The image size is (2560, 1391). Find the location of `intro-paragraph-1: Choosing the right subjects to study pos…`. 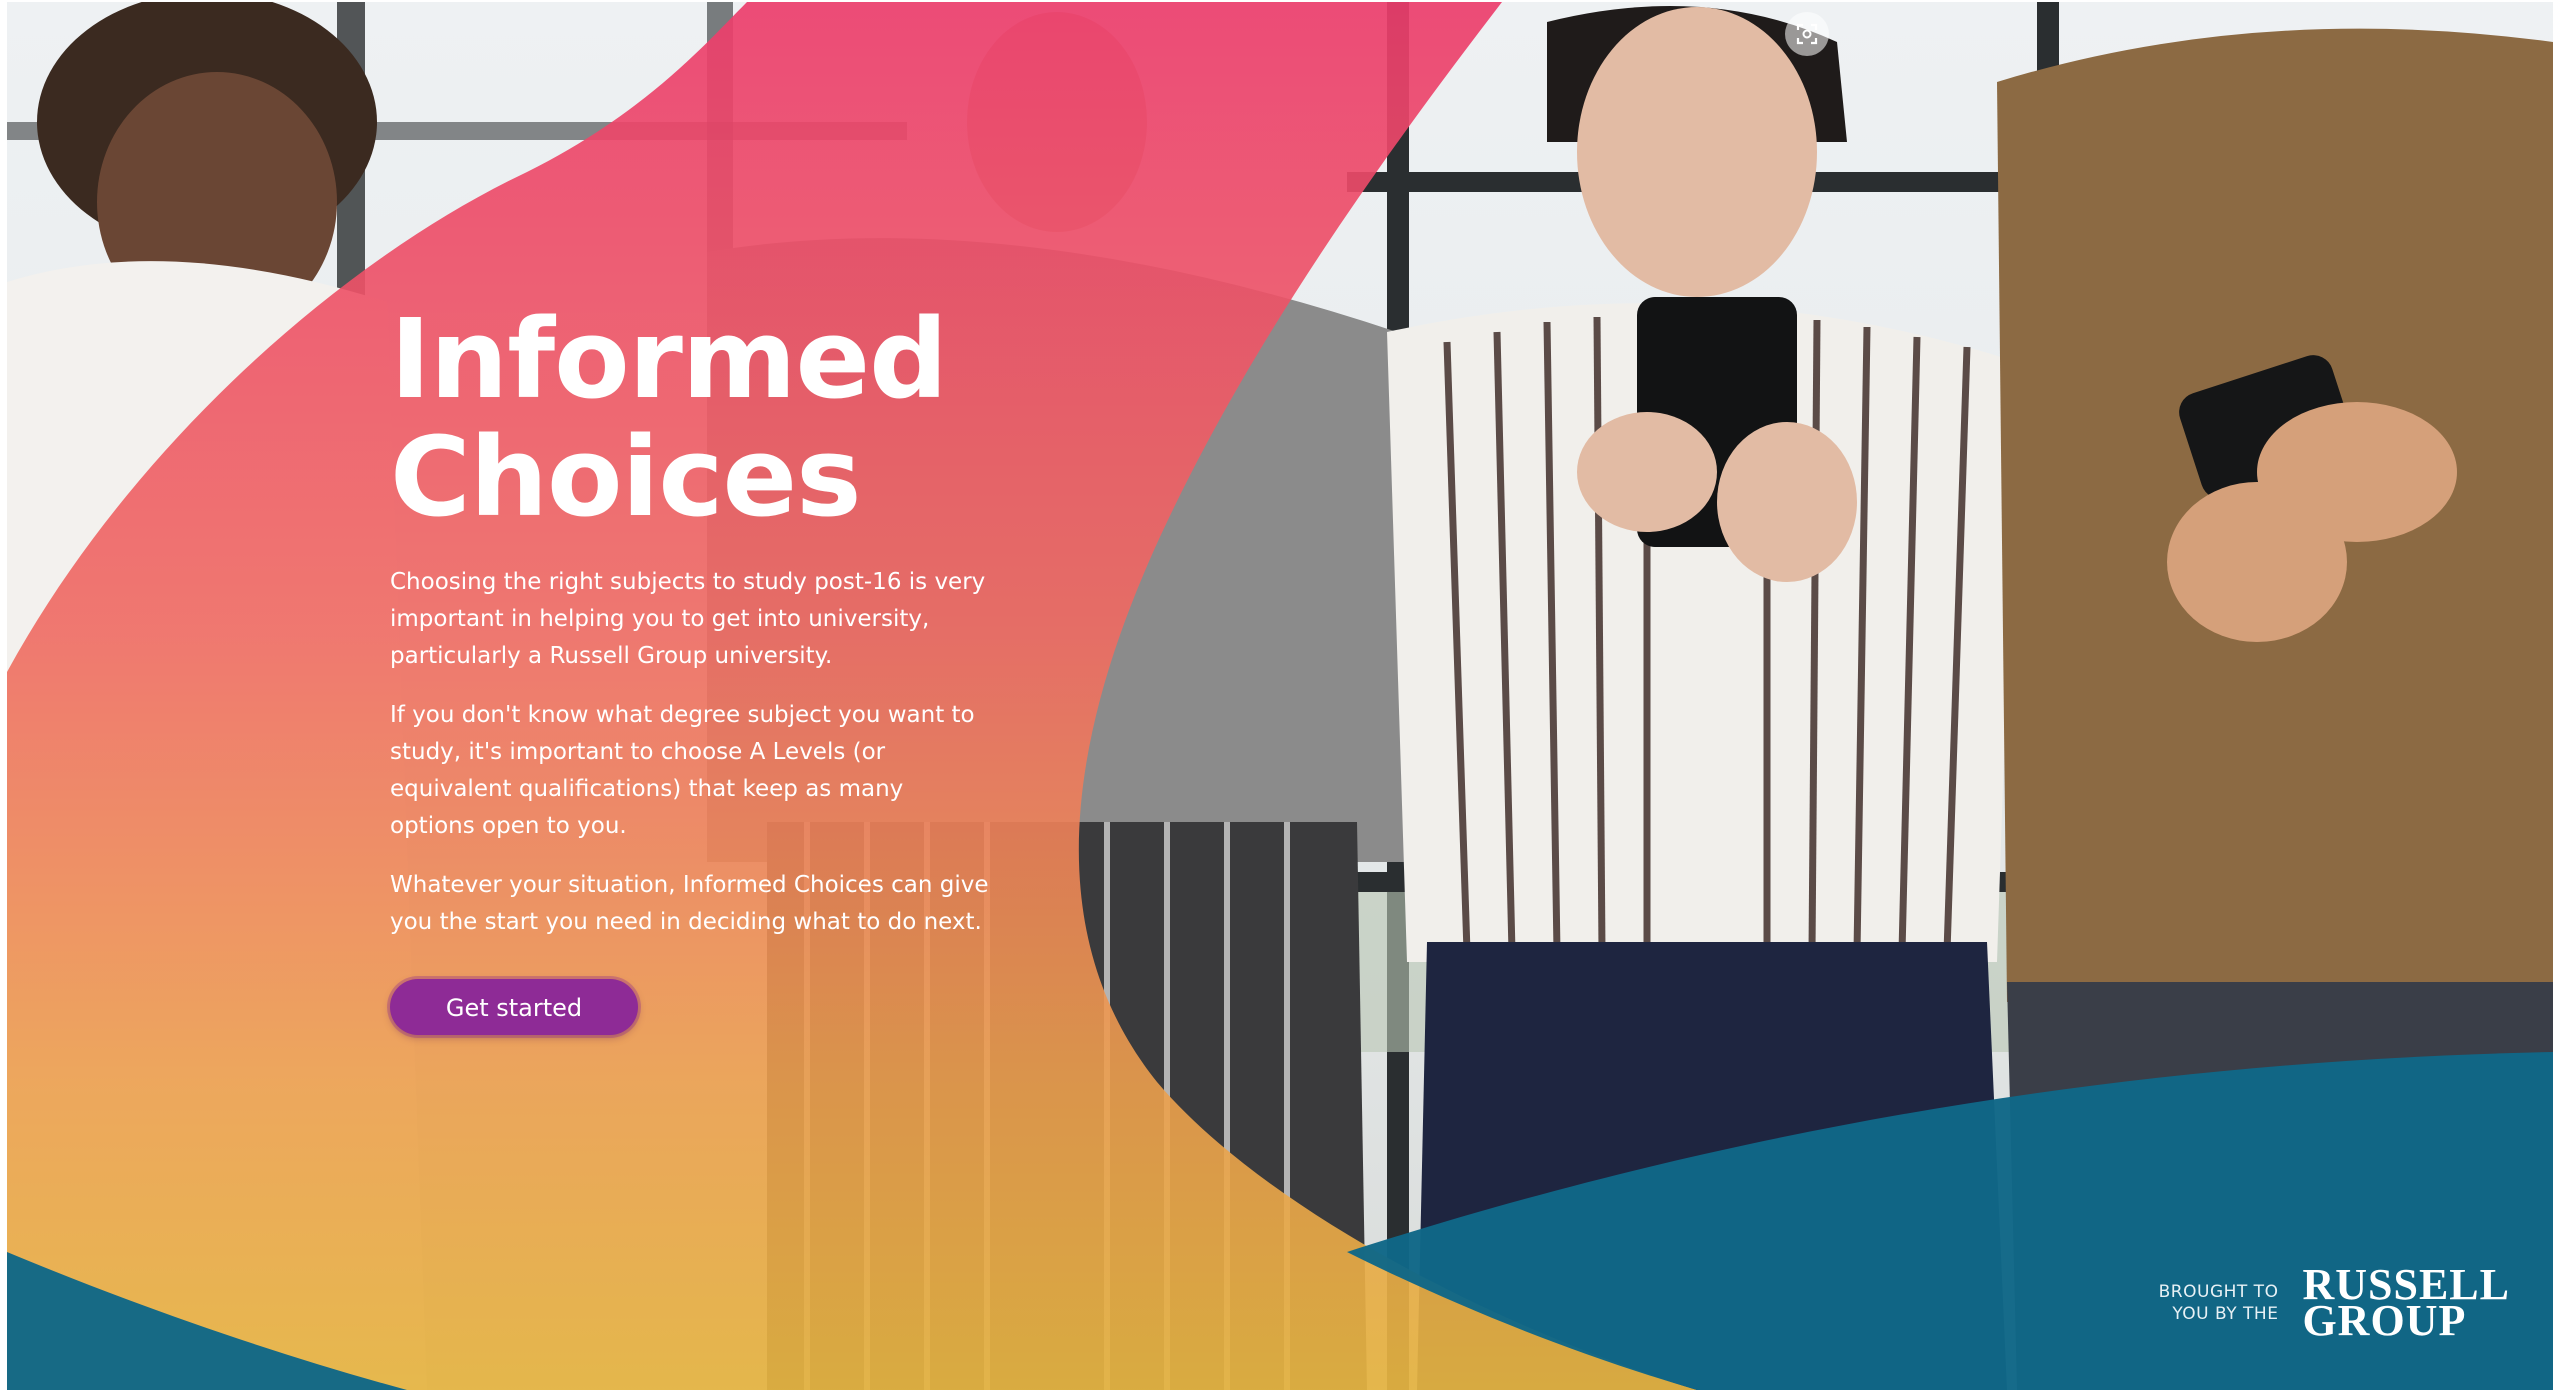

intro-paragraph-1: Choosing the right subjects to study pos… is located at coordinates (688, 619).